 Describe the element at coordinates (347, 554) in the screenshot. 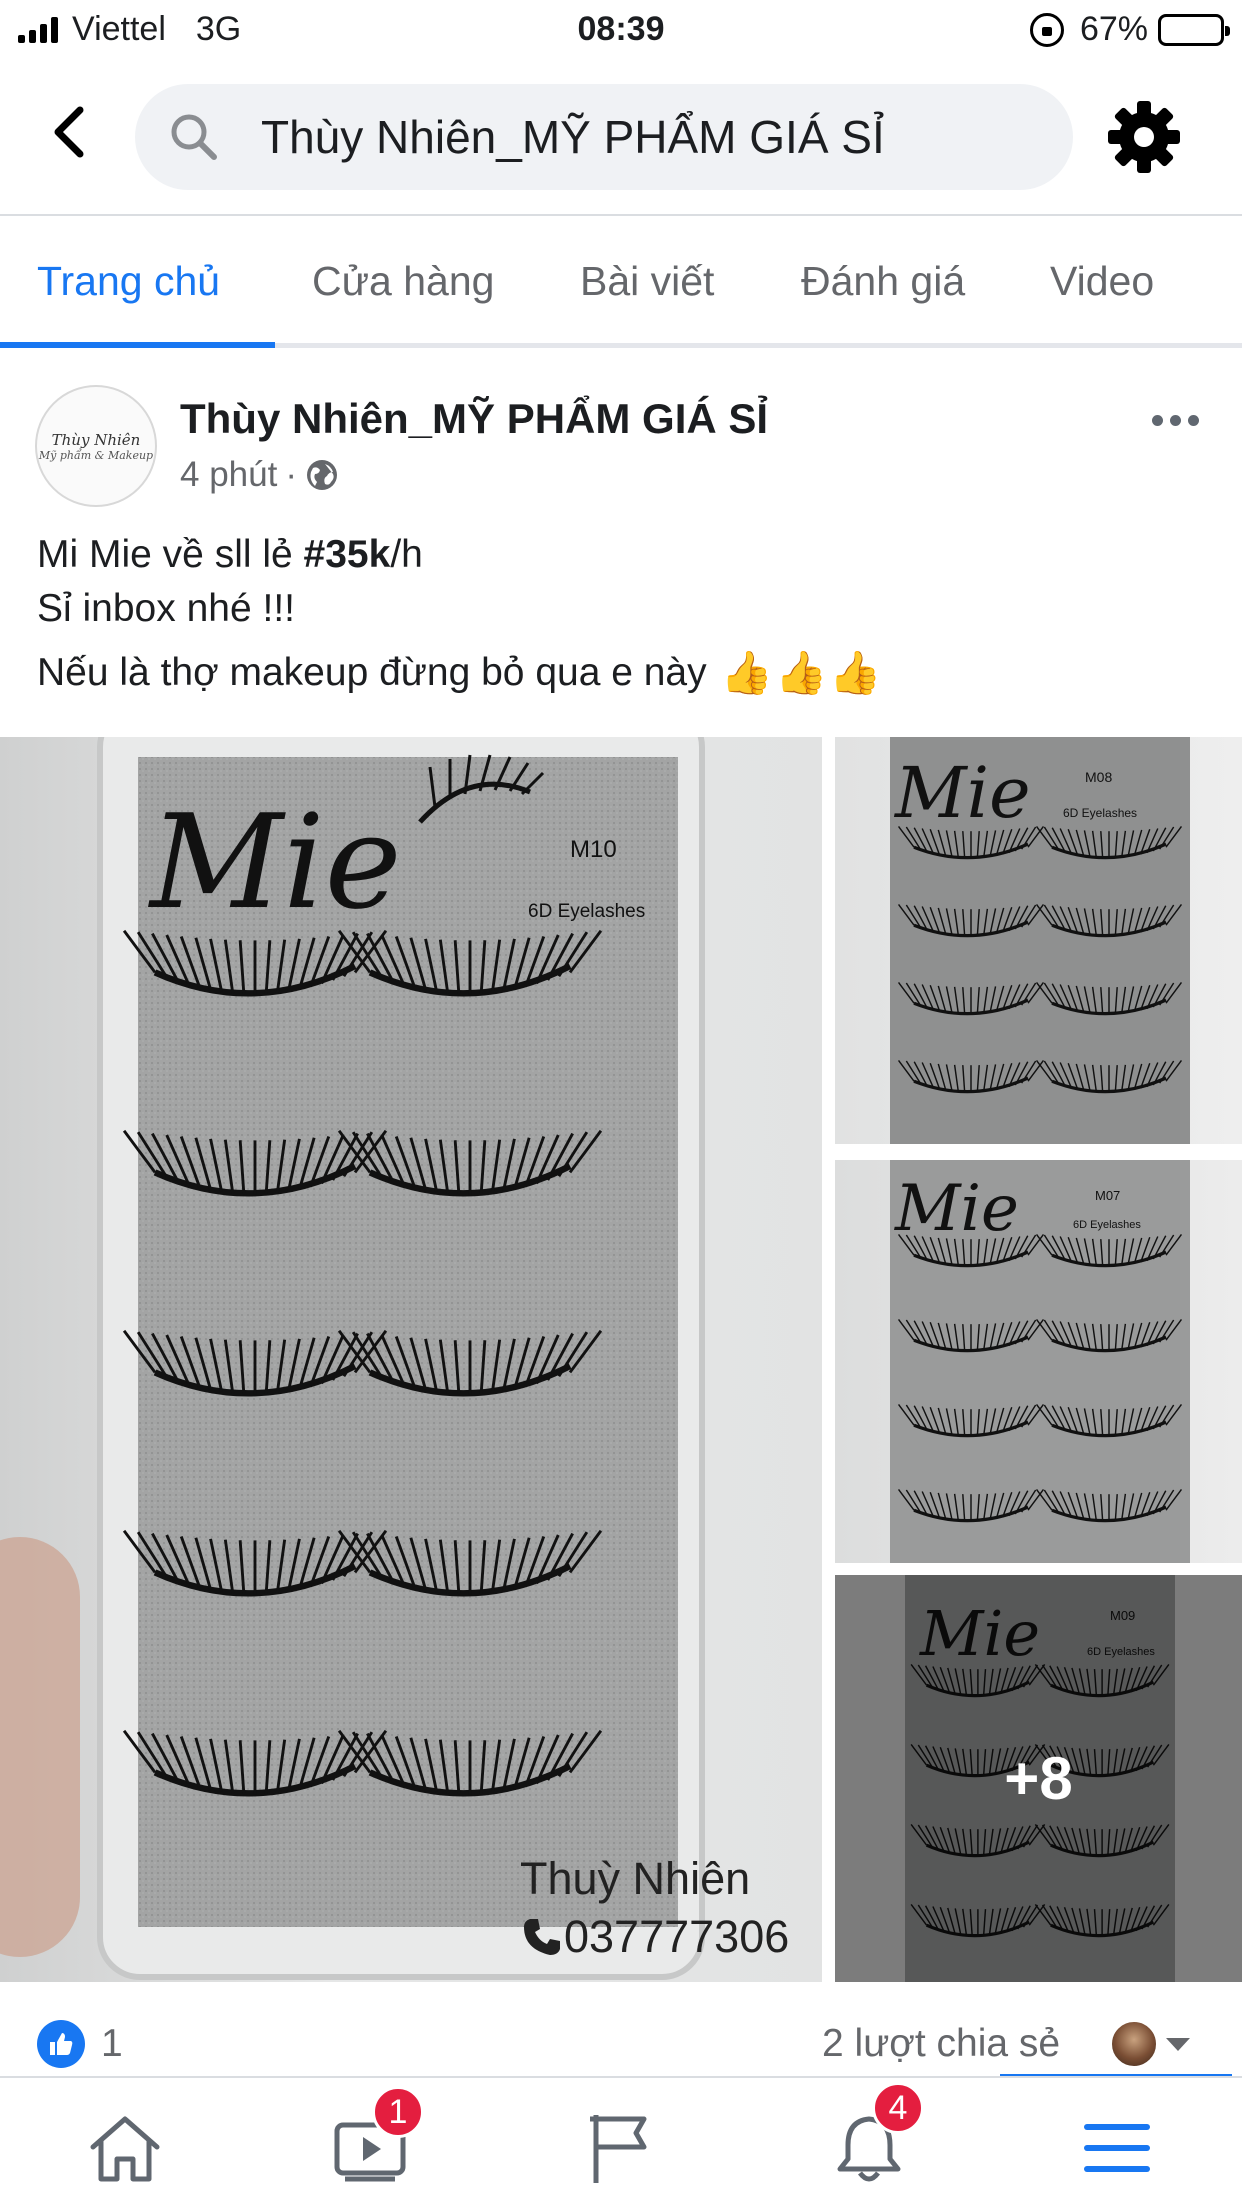

I see `hashtag-link: #35k` at that location.